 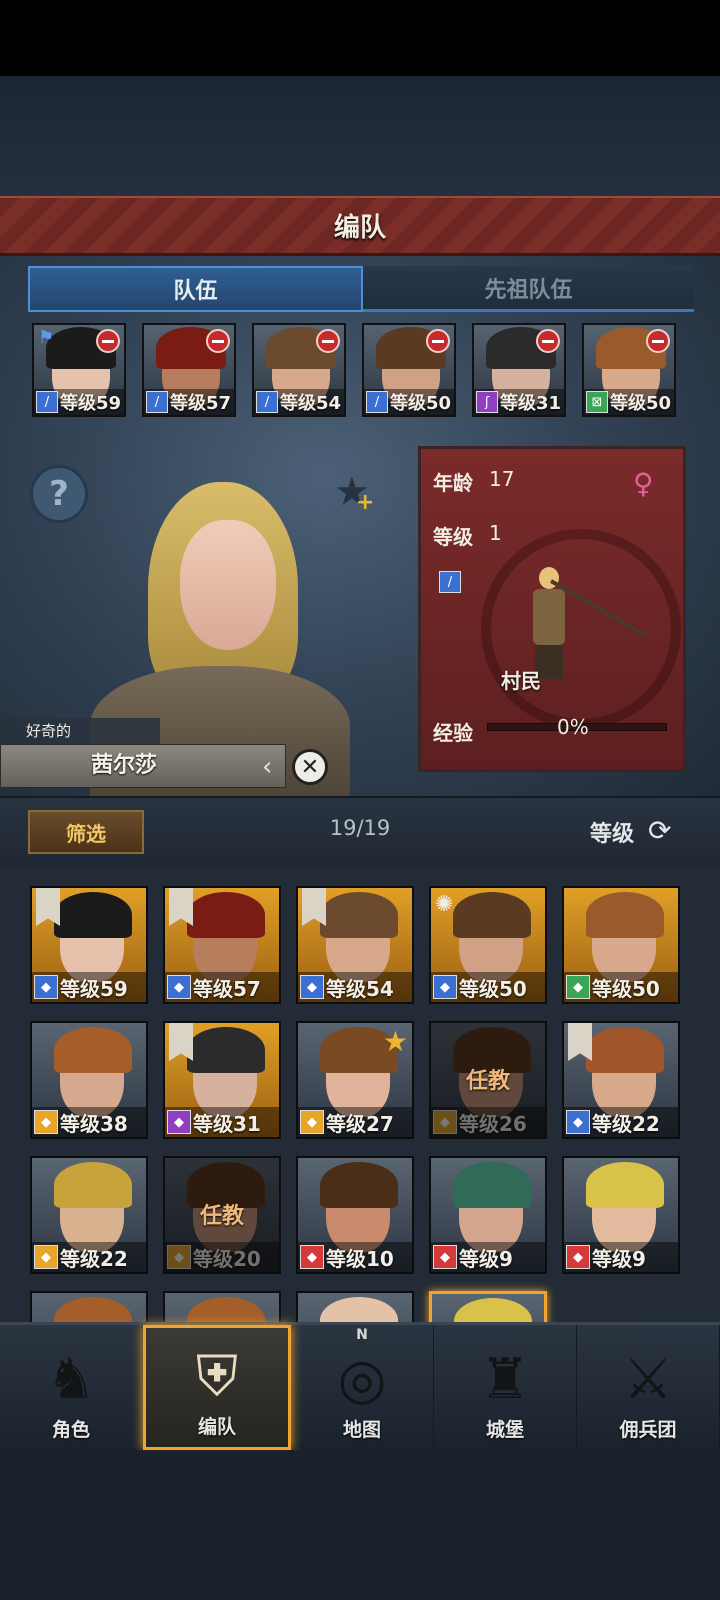 I want to click on remove-character-button: ✕, so click(x=310, y=767).